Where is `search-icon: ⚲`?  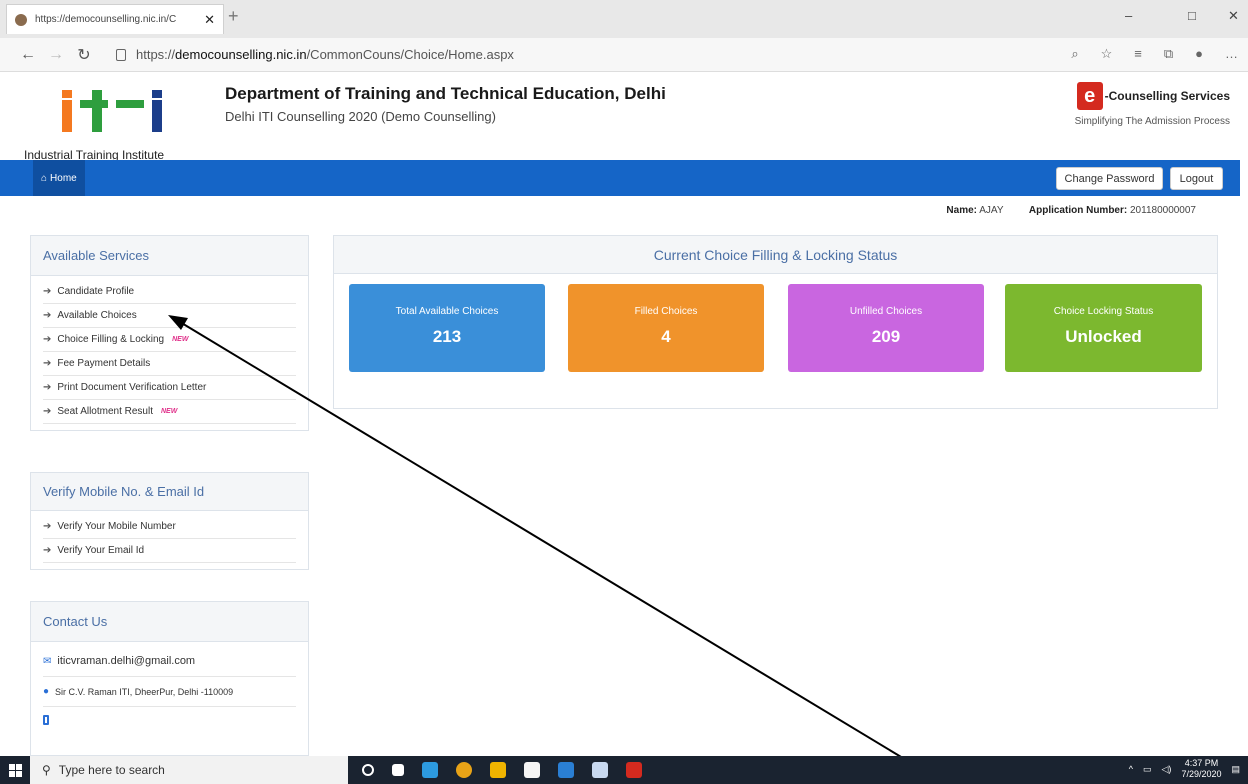
search-icon: ⚲ is located at coordinates (46, 770).